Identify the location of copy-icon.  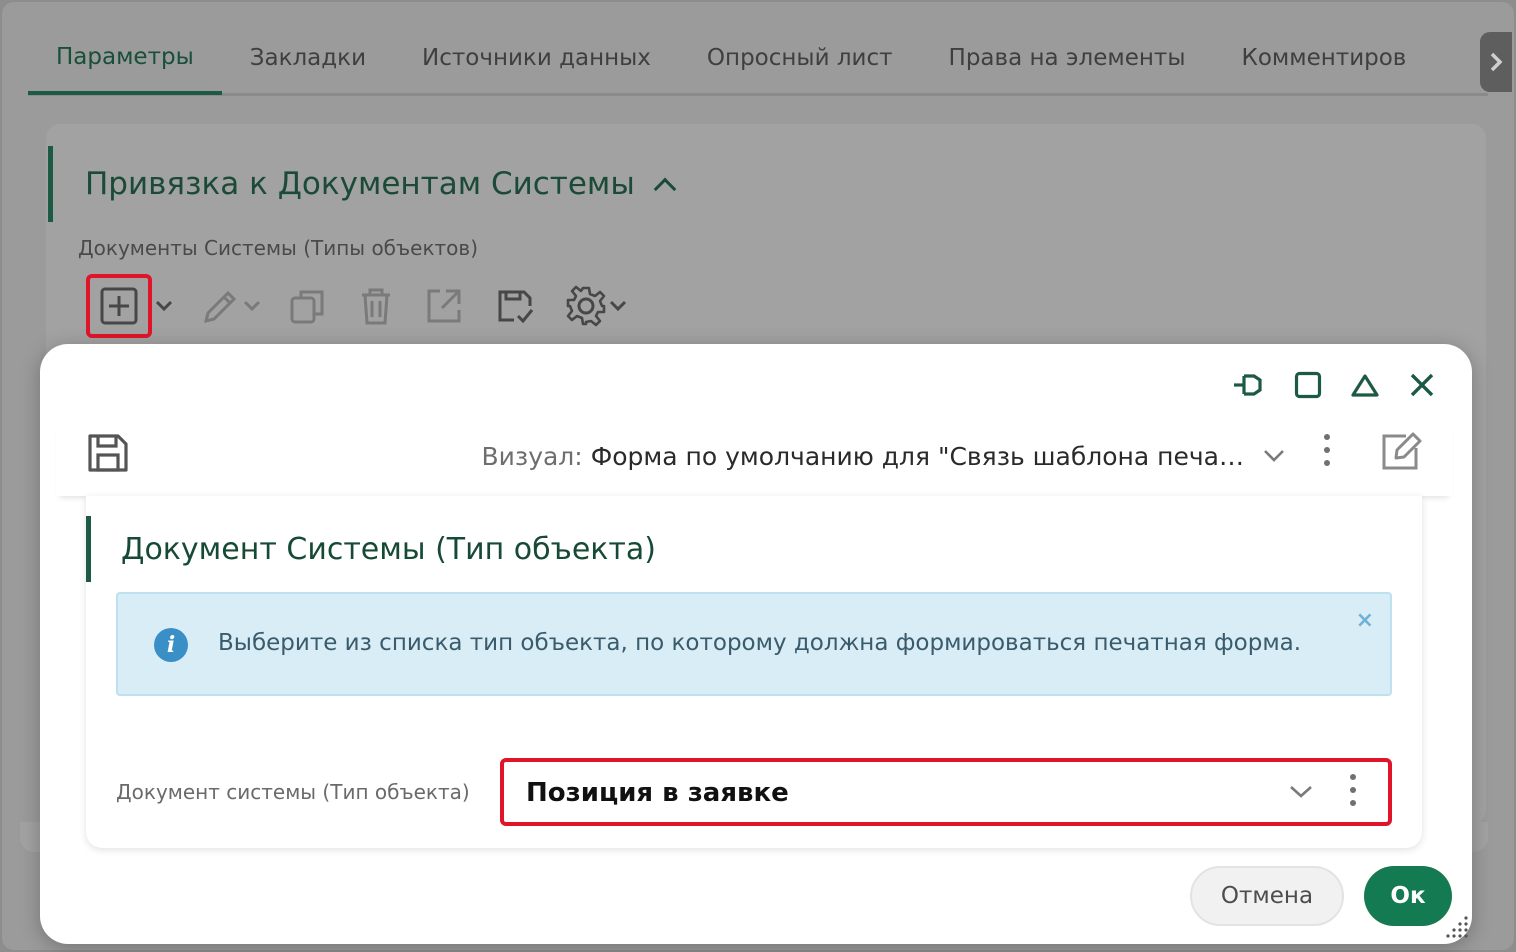
(307, 307).